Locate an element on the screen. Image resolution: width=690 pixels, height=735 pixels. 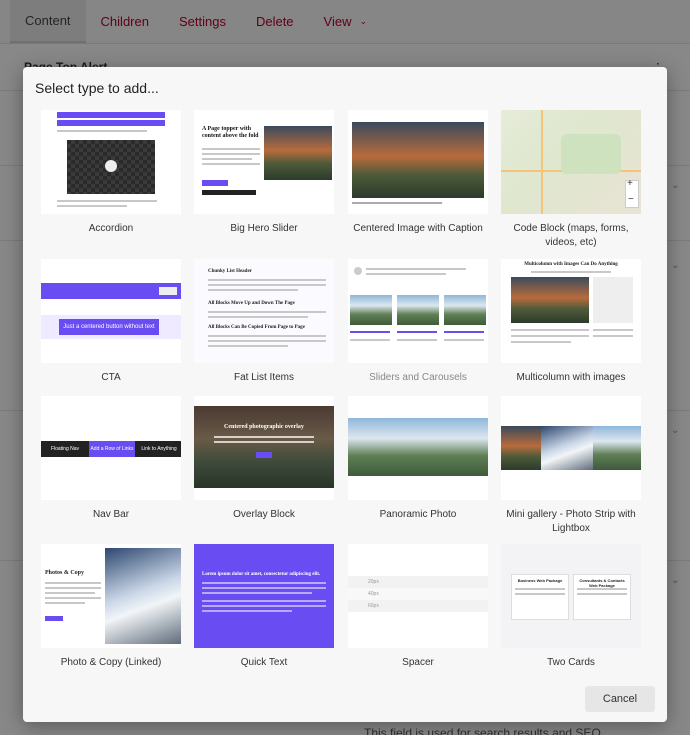
thumbnail-sliders is located at coordinates (418, 311).